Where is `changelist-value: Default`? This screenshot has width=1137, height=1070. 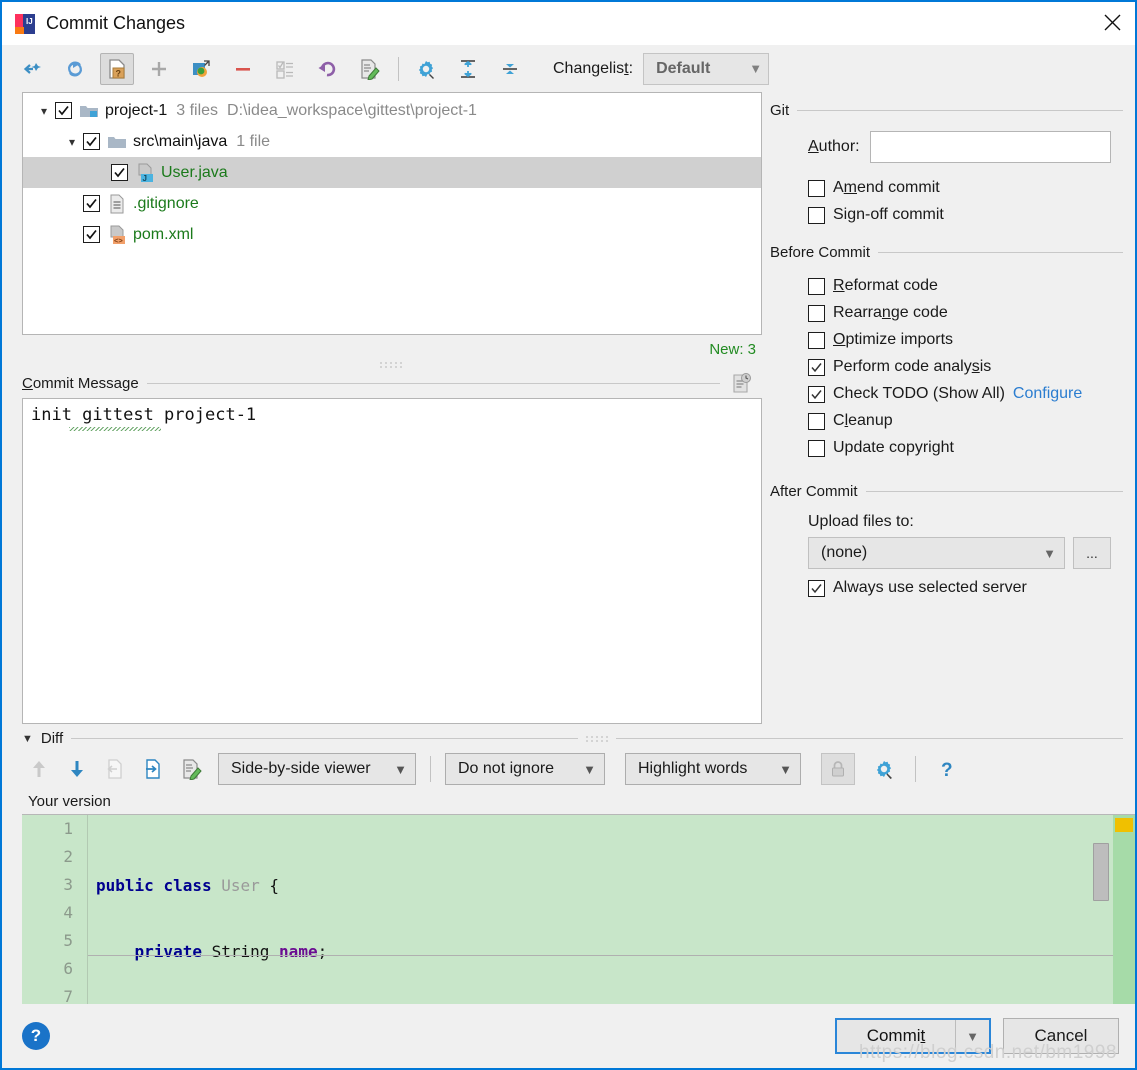 changelist-value: Default is located at coordinates (683, 68).